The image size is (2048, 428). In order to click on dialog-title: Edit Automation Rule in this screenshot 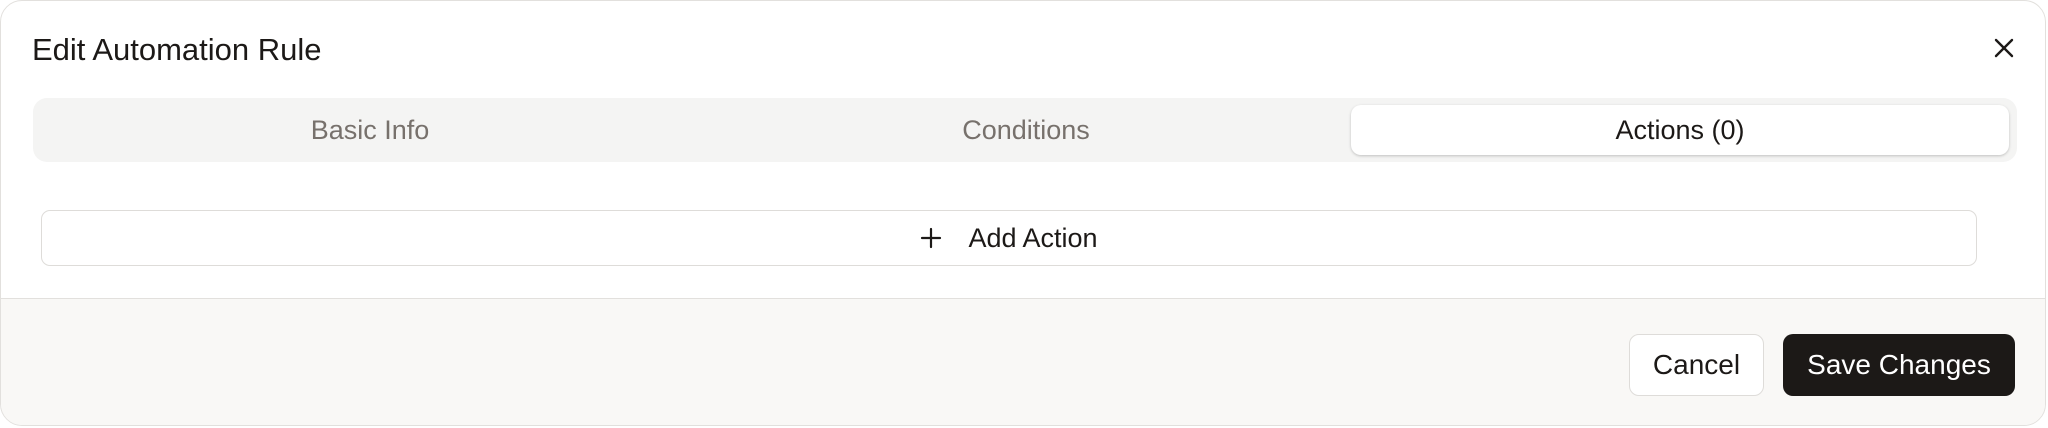, I will do `click(177, 49)`.